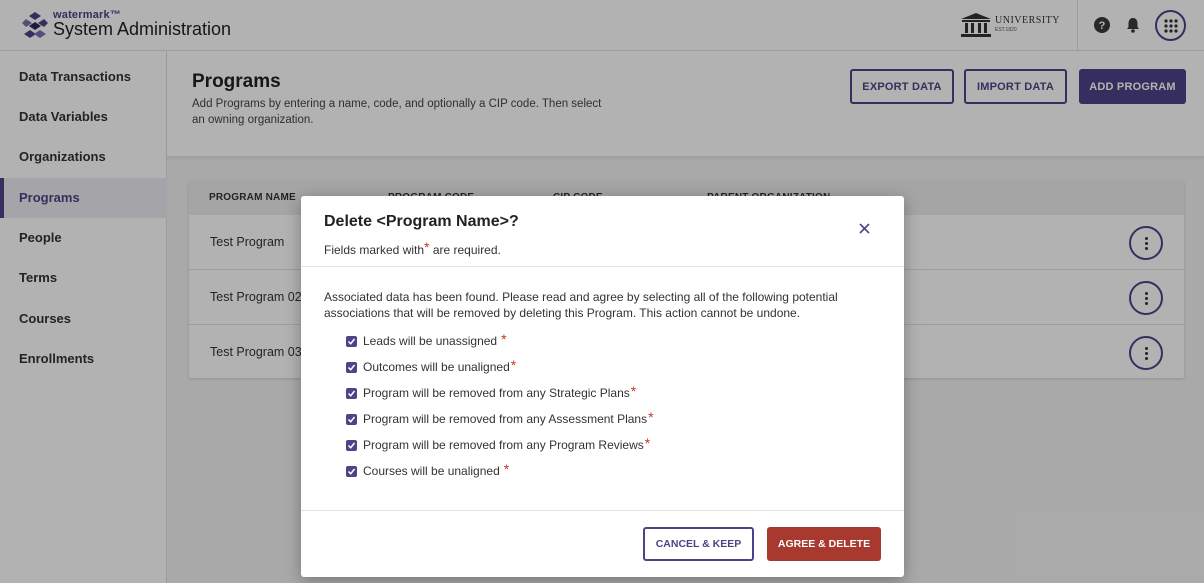  What do you see at coordinates (824, 544) in the screenshot?
I see `agree-delete-button: AGREE & DELETE` at bounding box center [824, 544].